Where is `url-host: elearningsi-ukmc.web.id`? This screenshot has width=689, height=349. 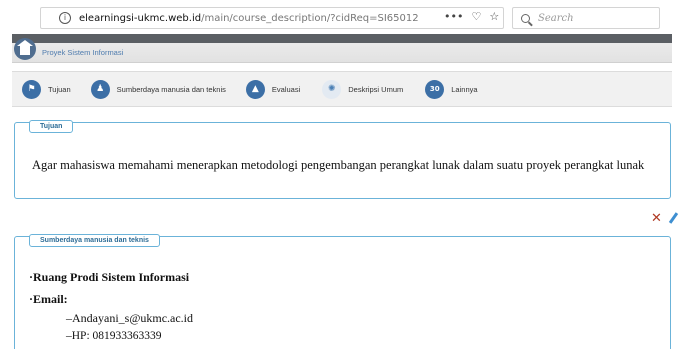 url-host: elearningsi-ukmc.web.id is located at coordinates (140, 18).